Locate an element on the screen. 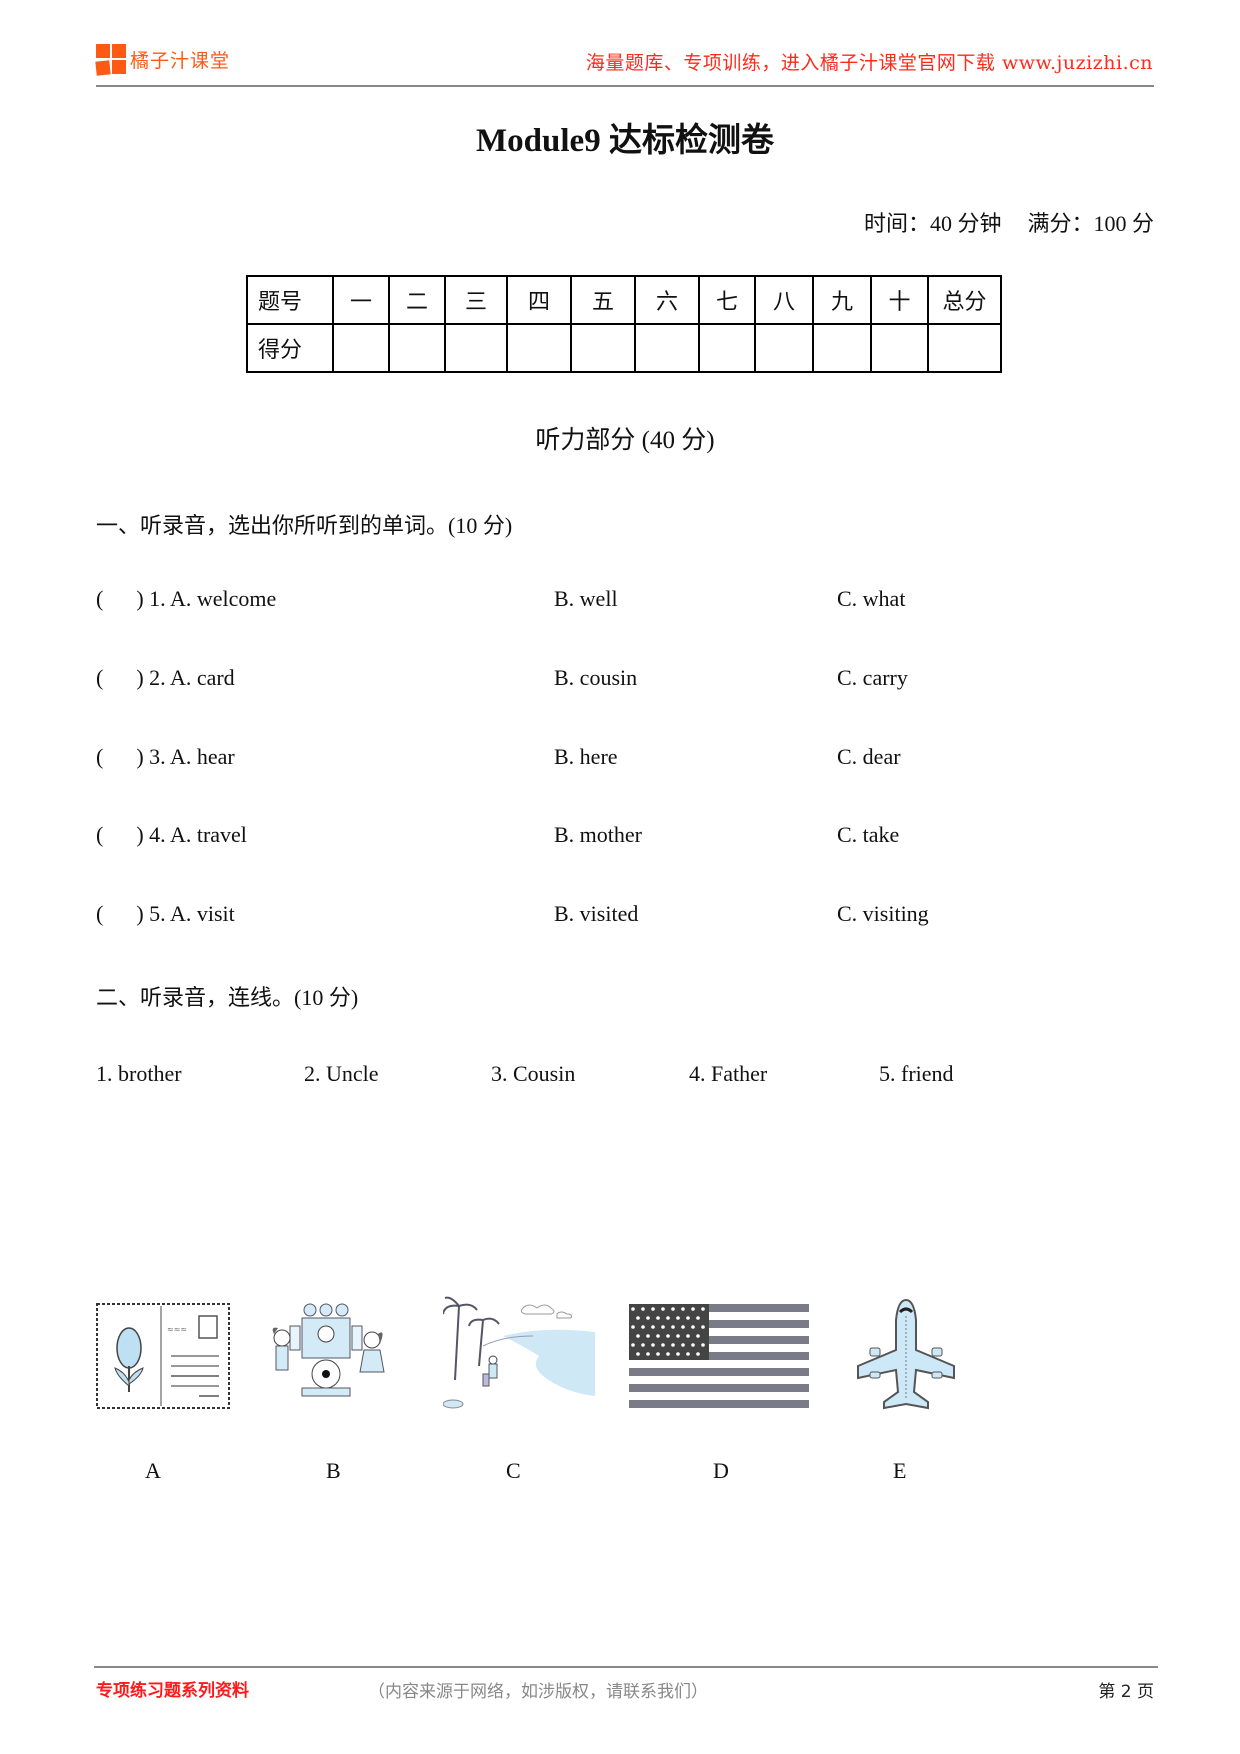 The image size is (1240, 1754). picture-label: E is located at coordinates (900, 1470).